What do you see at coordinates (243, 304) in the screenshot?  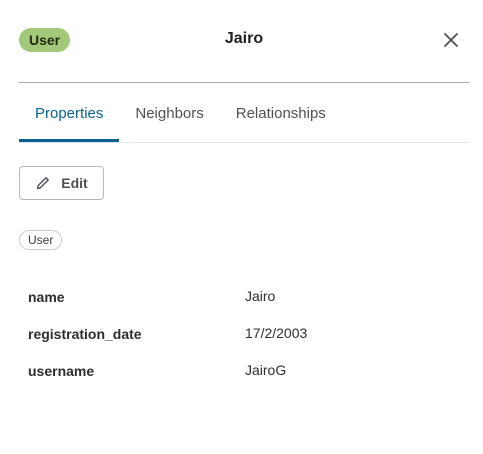 I see `property-row: name Jairo` at bounding box center [243, 304].